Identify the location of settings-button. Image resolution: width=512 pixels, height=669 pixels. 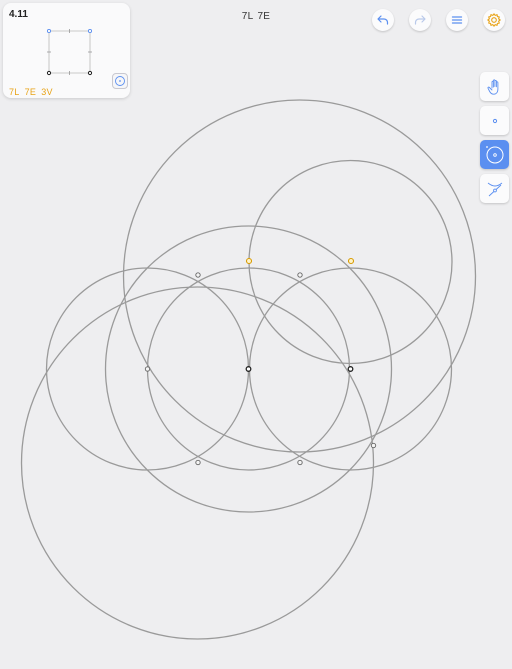
(494, 20).